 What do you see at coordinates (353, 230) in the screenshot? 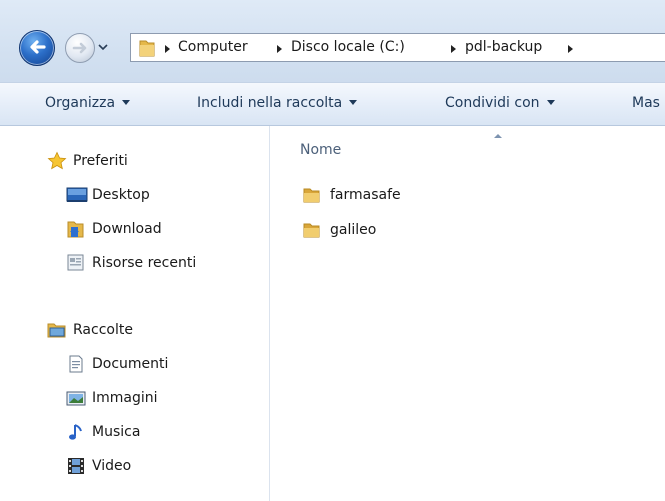
I see `folder-name: galileo` at bounding box center [353, 230].